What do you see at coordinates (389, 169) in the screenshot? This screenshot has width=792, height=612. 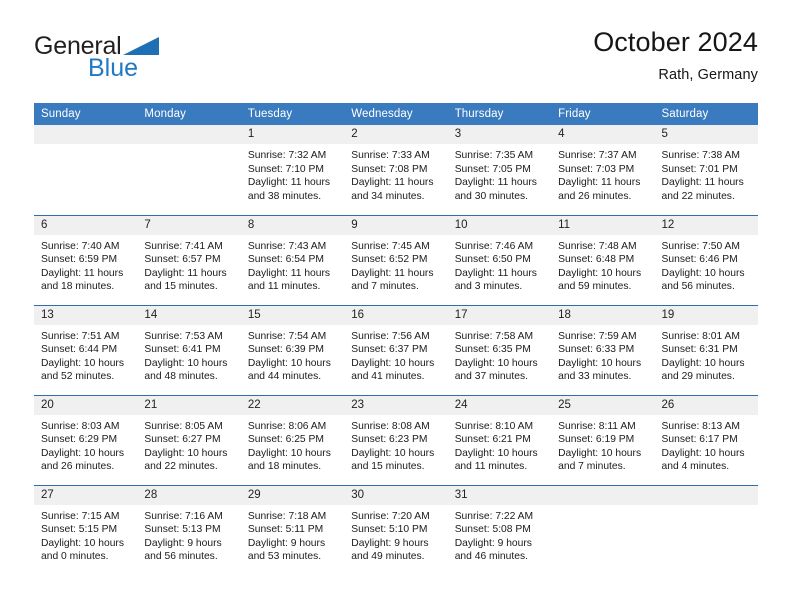 I see `sunset-text: Sunset: 7:08 PM` at bounding box center [389, 169].